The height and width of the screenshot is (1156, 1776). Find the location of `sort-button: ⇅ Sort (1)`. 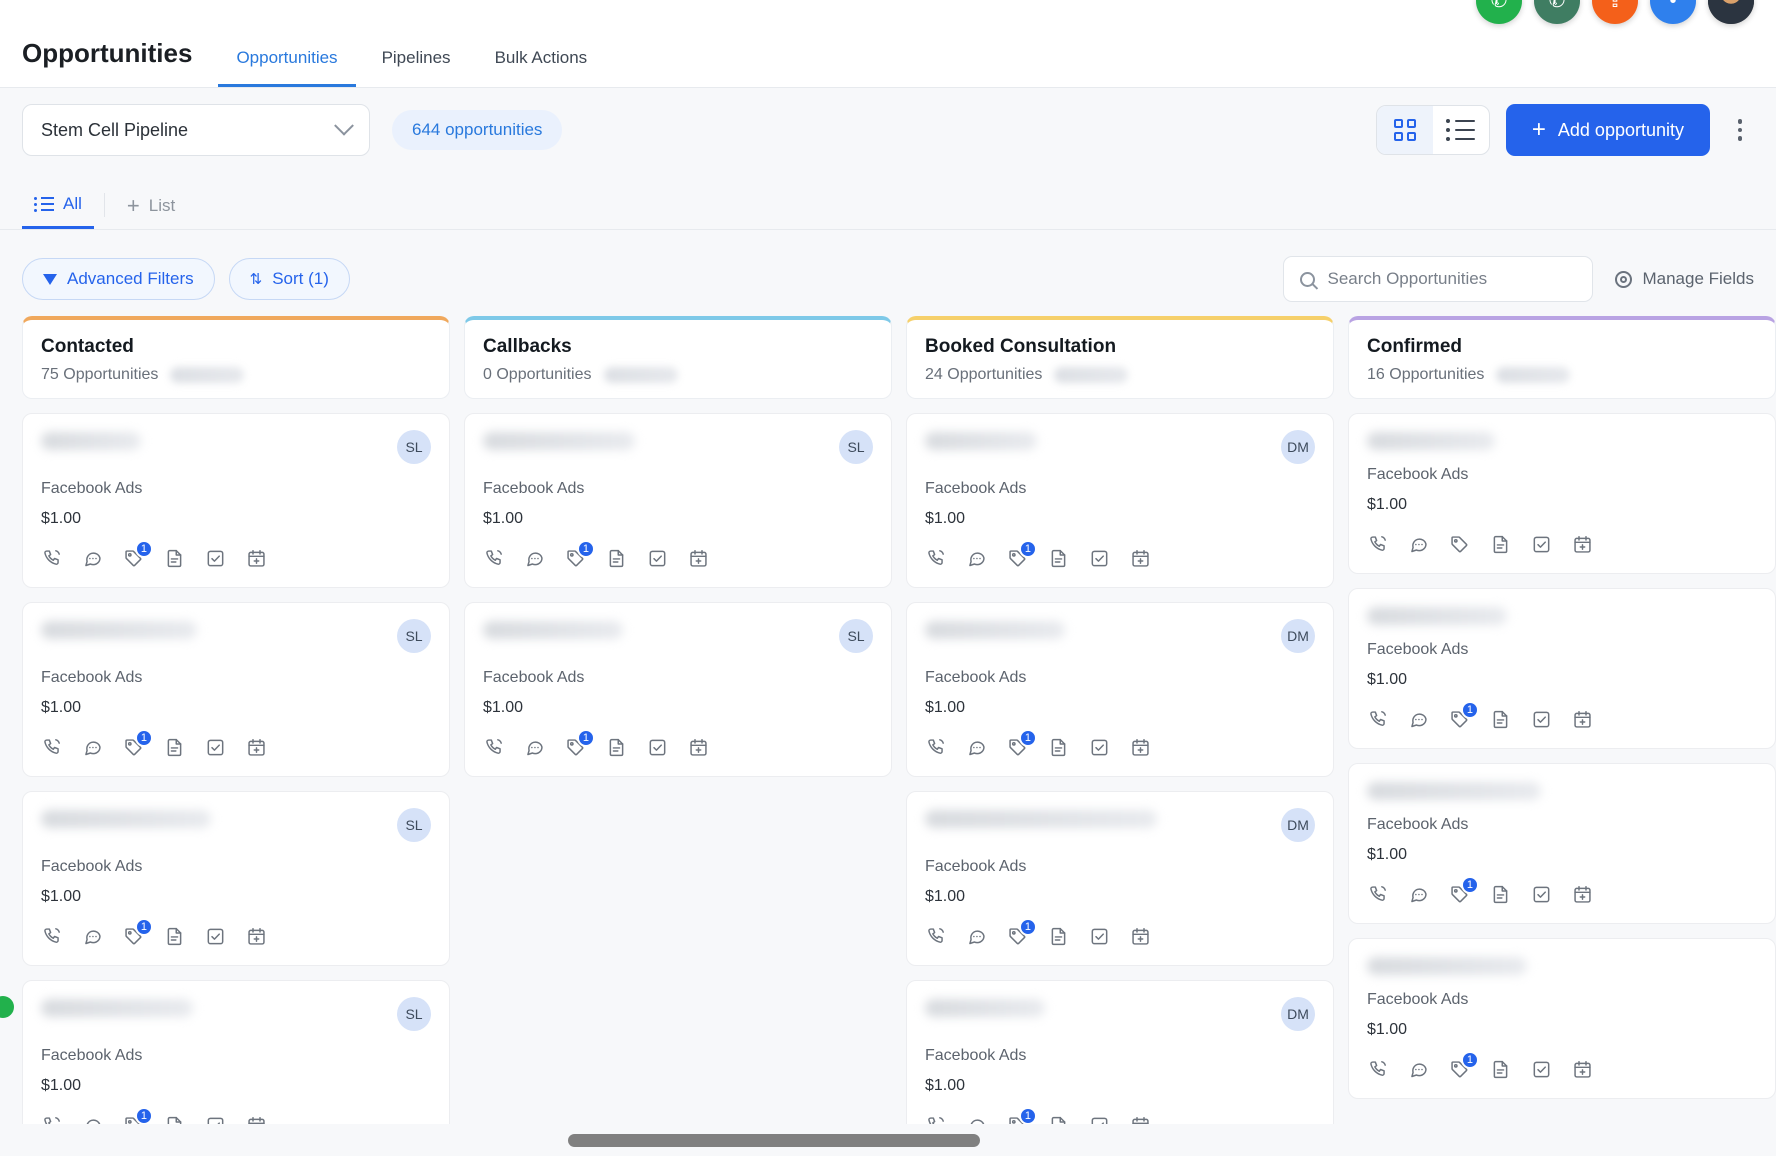

sort-button: ⇅ Sort (1) is located at coordinates (289, 279).